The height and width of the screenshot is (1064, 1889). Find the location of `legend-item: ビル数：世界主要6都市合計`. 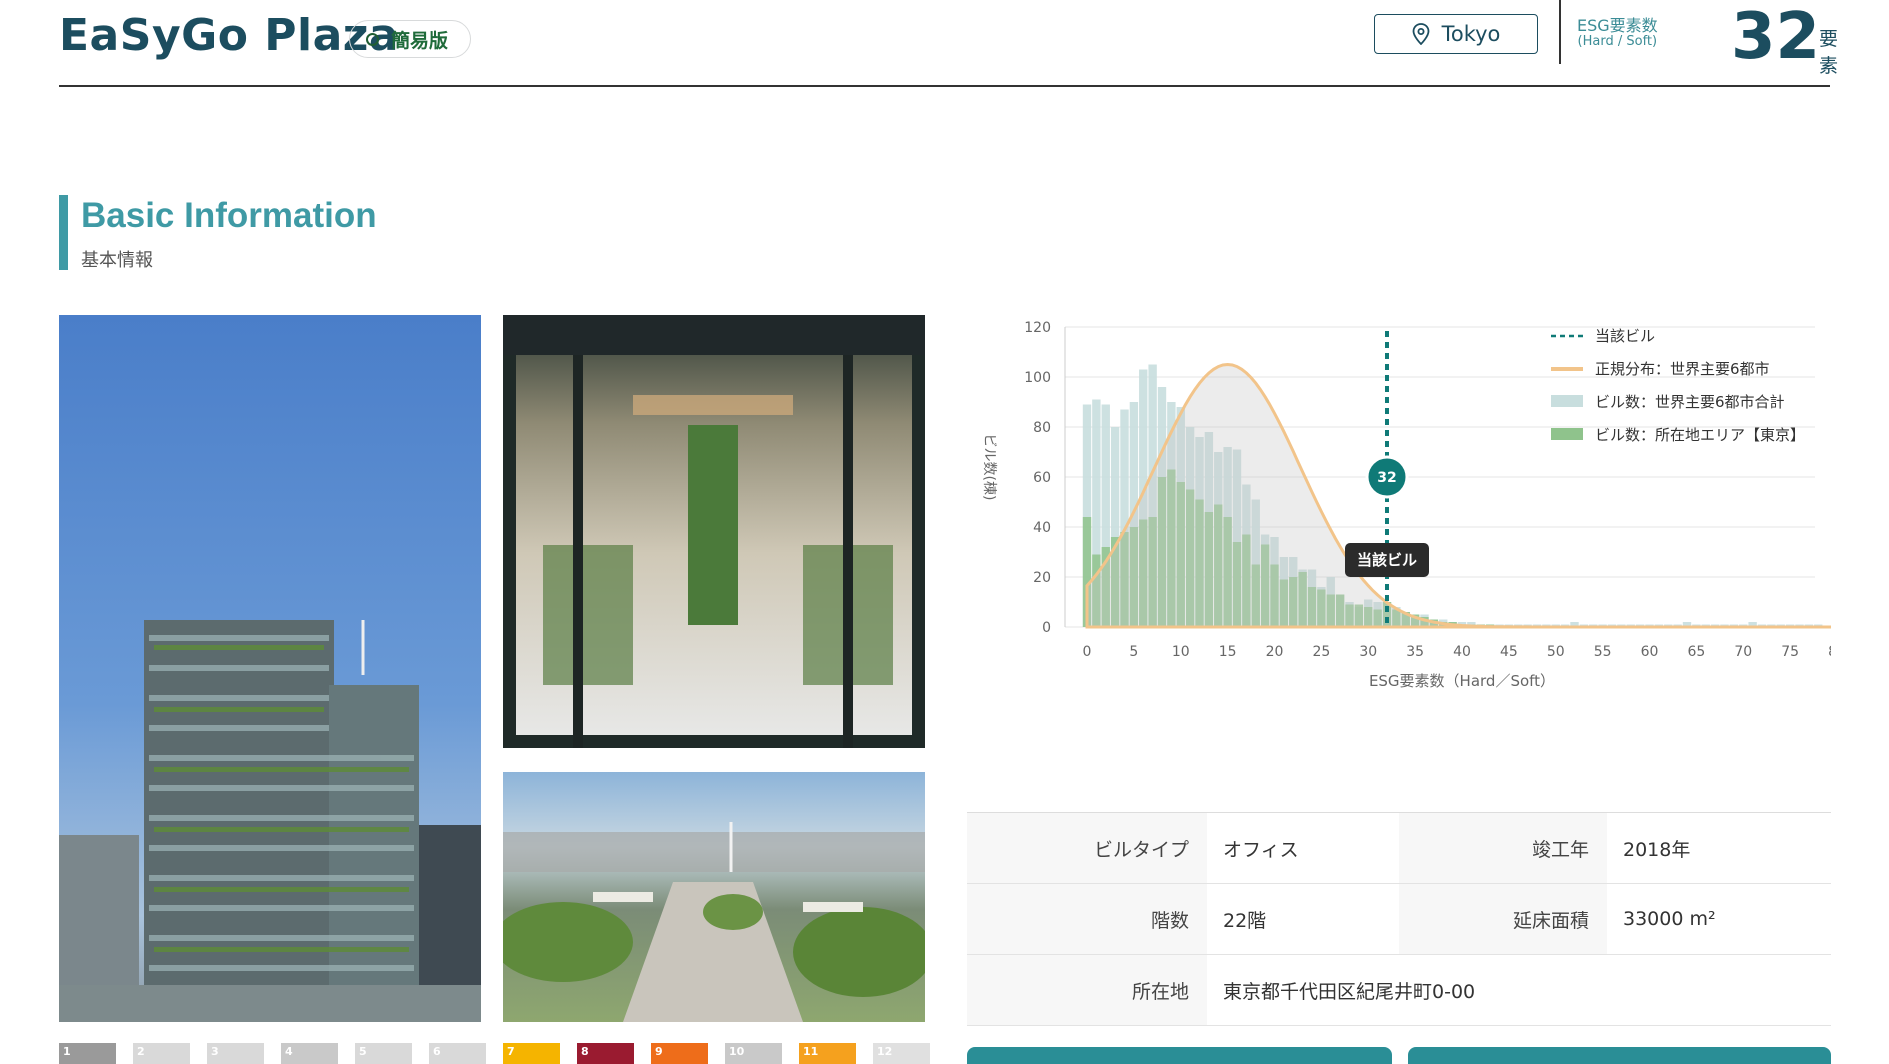

legend-item: ビル数：世界主要6都市合計 is located at coordinates (1690, 402).